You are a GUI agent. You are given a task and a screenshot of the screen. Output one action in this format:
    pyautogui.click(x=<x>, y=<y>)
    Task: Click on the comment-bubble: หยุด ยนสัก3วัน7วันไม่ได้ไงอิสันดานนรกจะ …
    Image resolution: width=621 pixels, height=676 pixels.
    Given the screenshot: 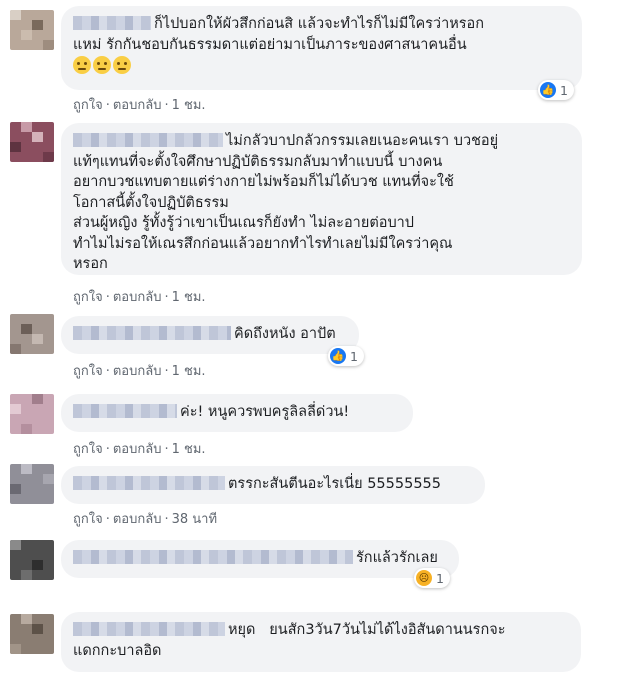 What is the action you would take?
    pyautogui.click(x=321, y=642)
    